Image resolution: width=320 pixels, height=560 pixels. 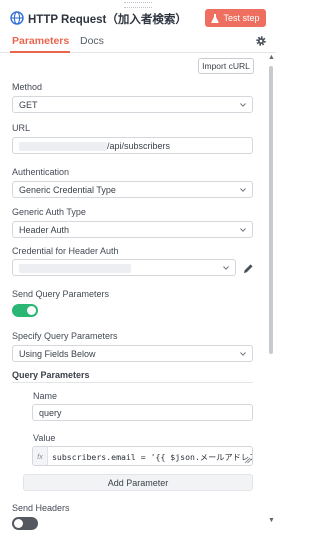 I want to click on send-headers-label: Send Headers, so click(x=41, y=508).